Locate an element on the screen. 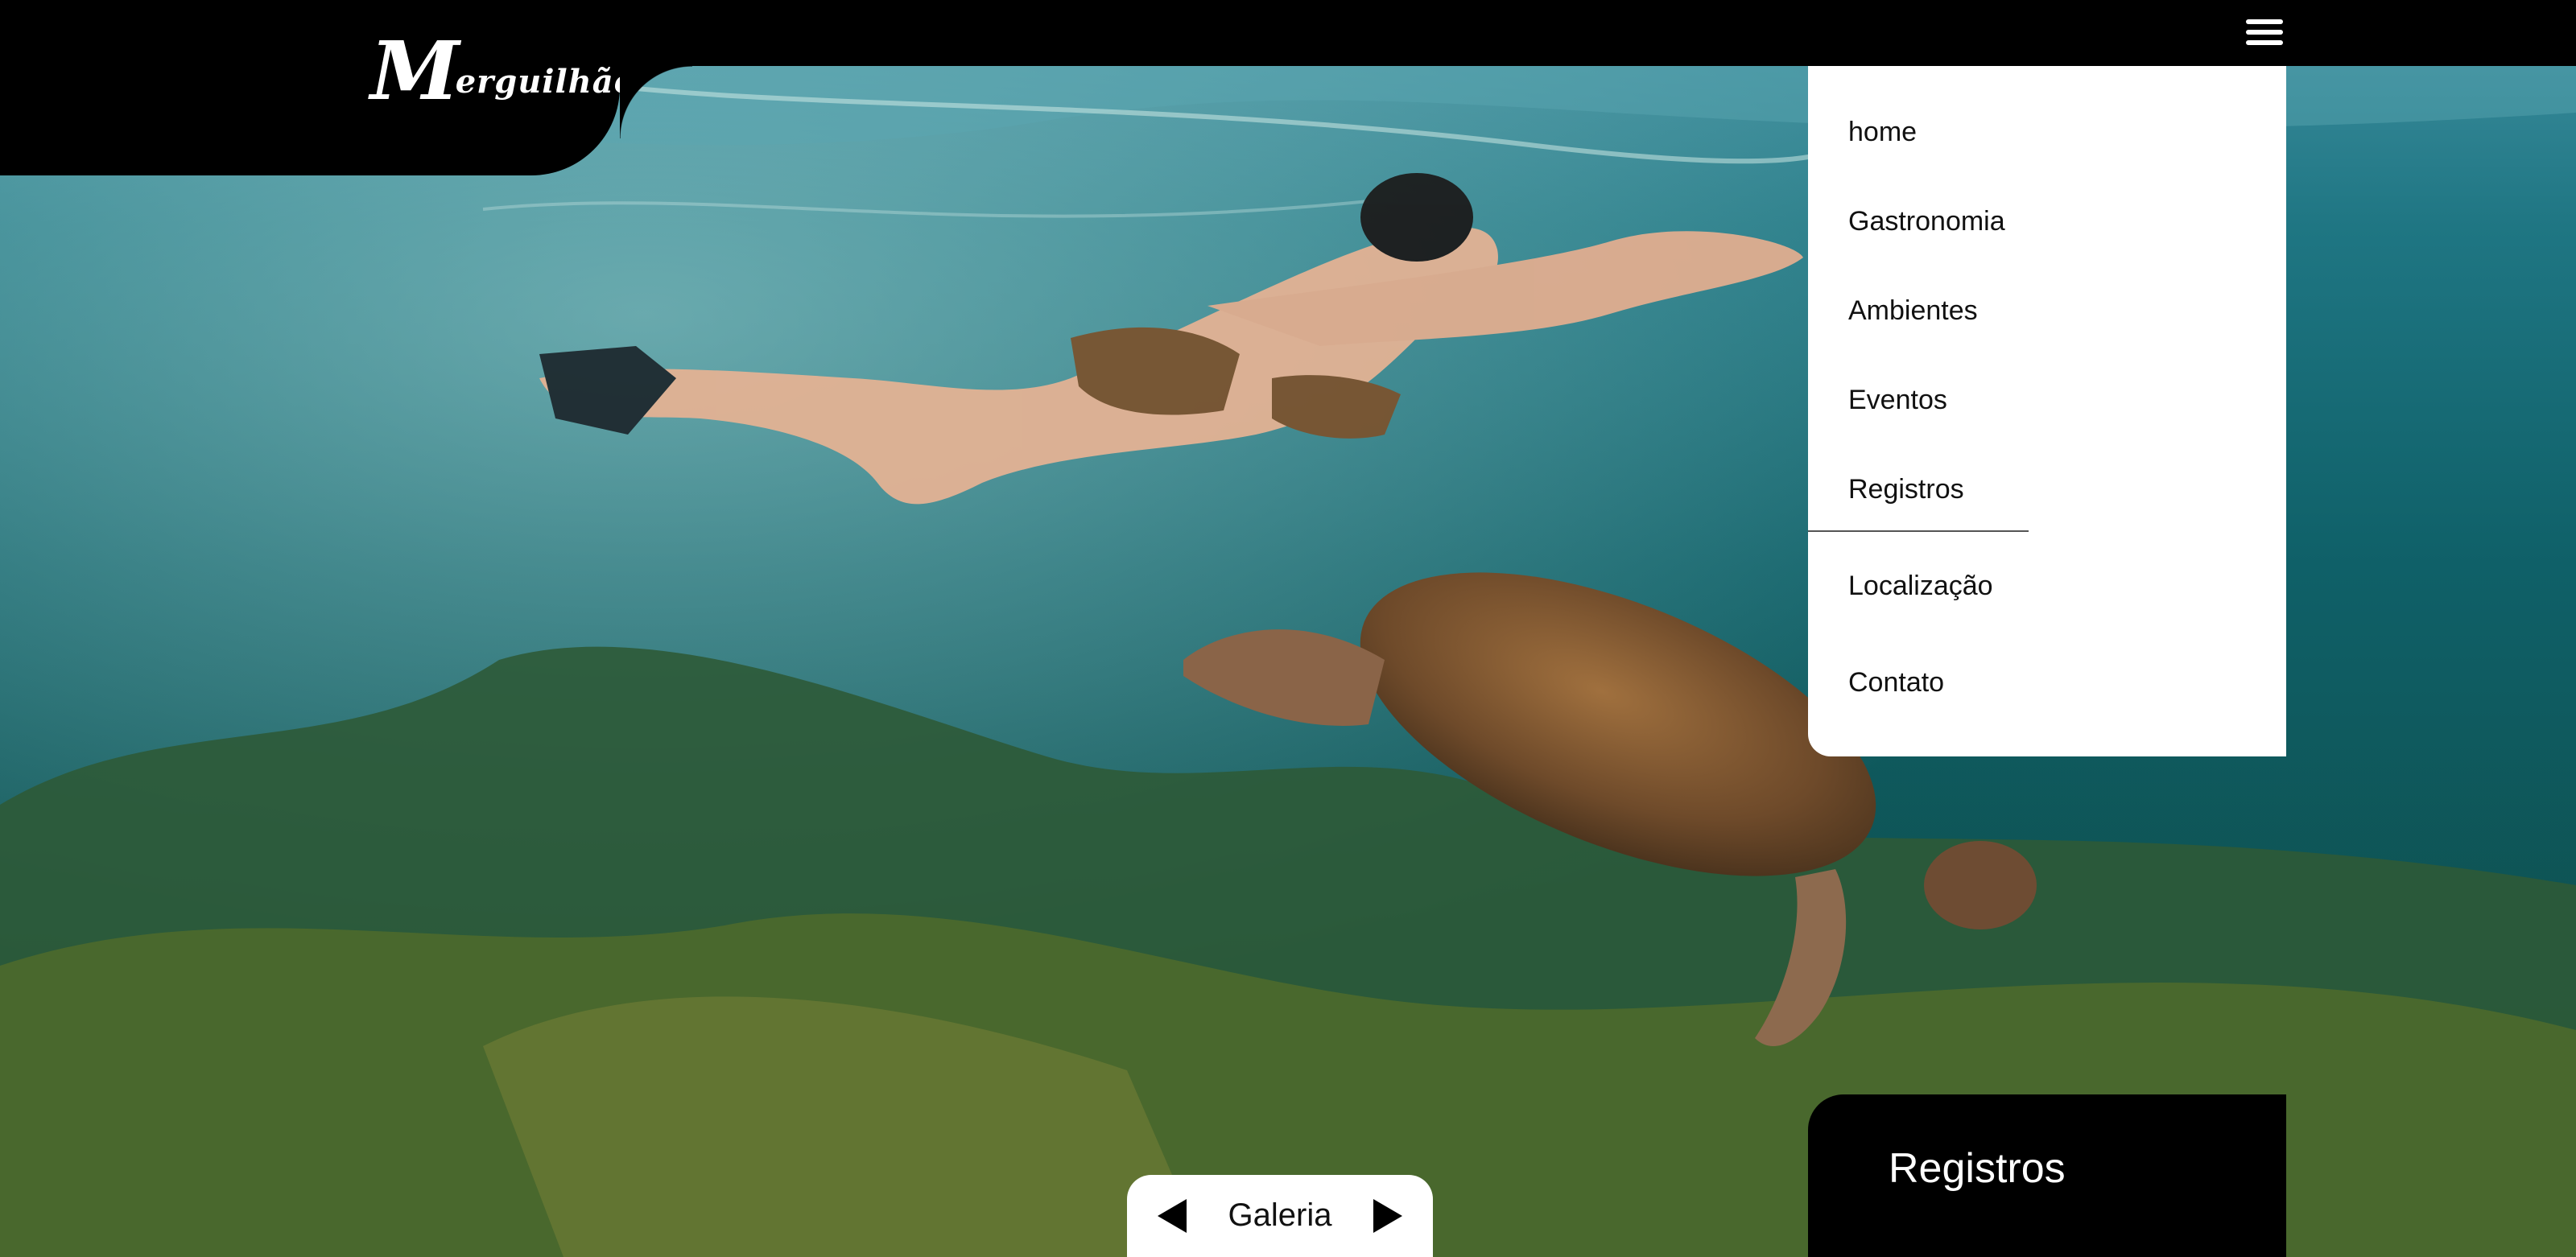  menu-item-localizacao: Localização is located at coordinates (1920, 587).